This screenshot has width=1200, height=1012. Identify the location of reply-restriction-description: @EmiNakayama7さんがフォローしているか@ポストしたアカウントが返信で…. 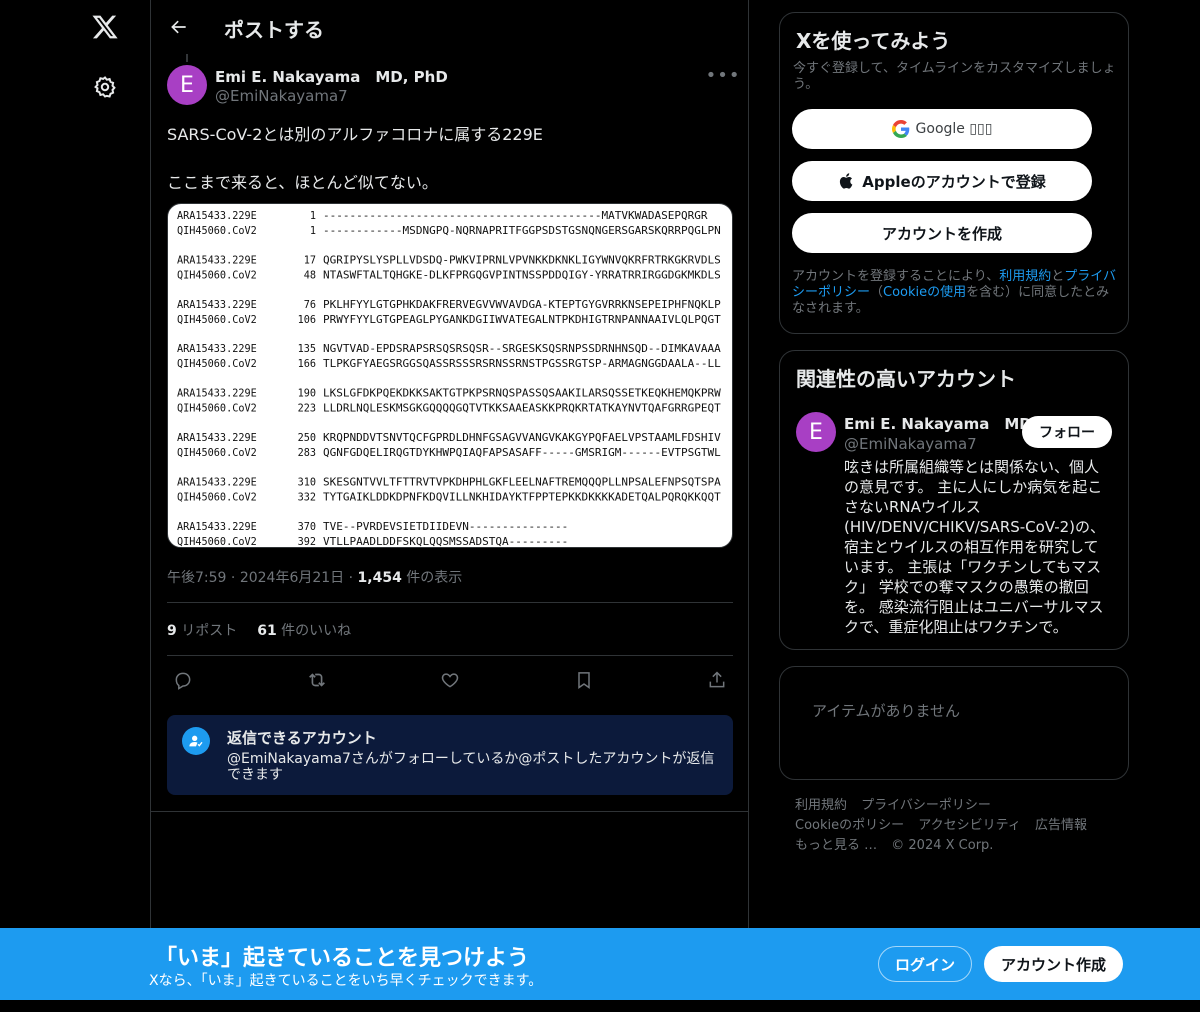
(471, 767).